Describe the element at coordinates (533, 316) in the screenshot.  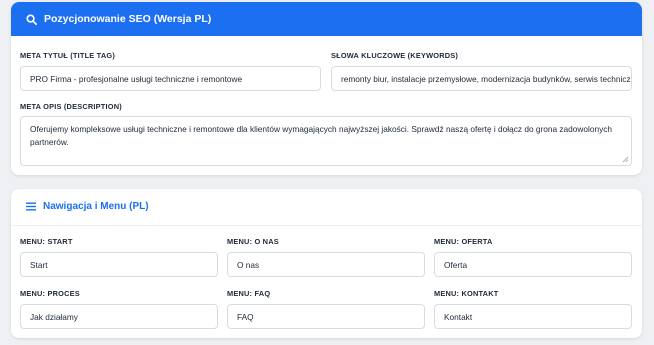
I see `menu-contact-input: Kontakt` at that location.